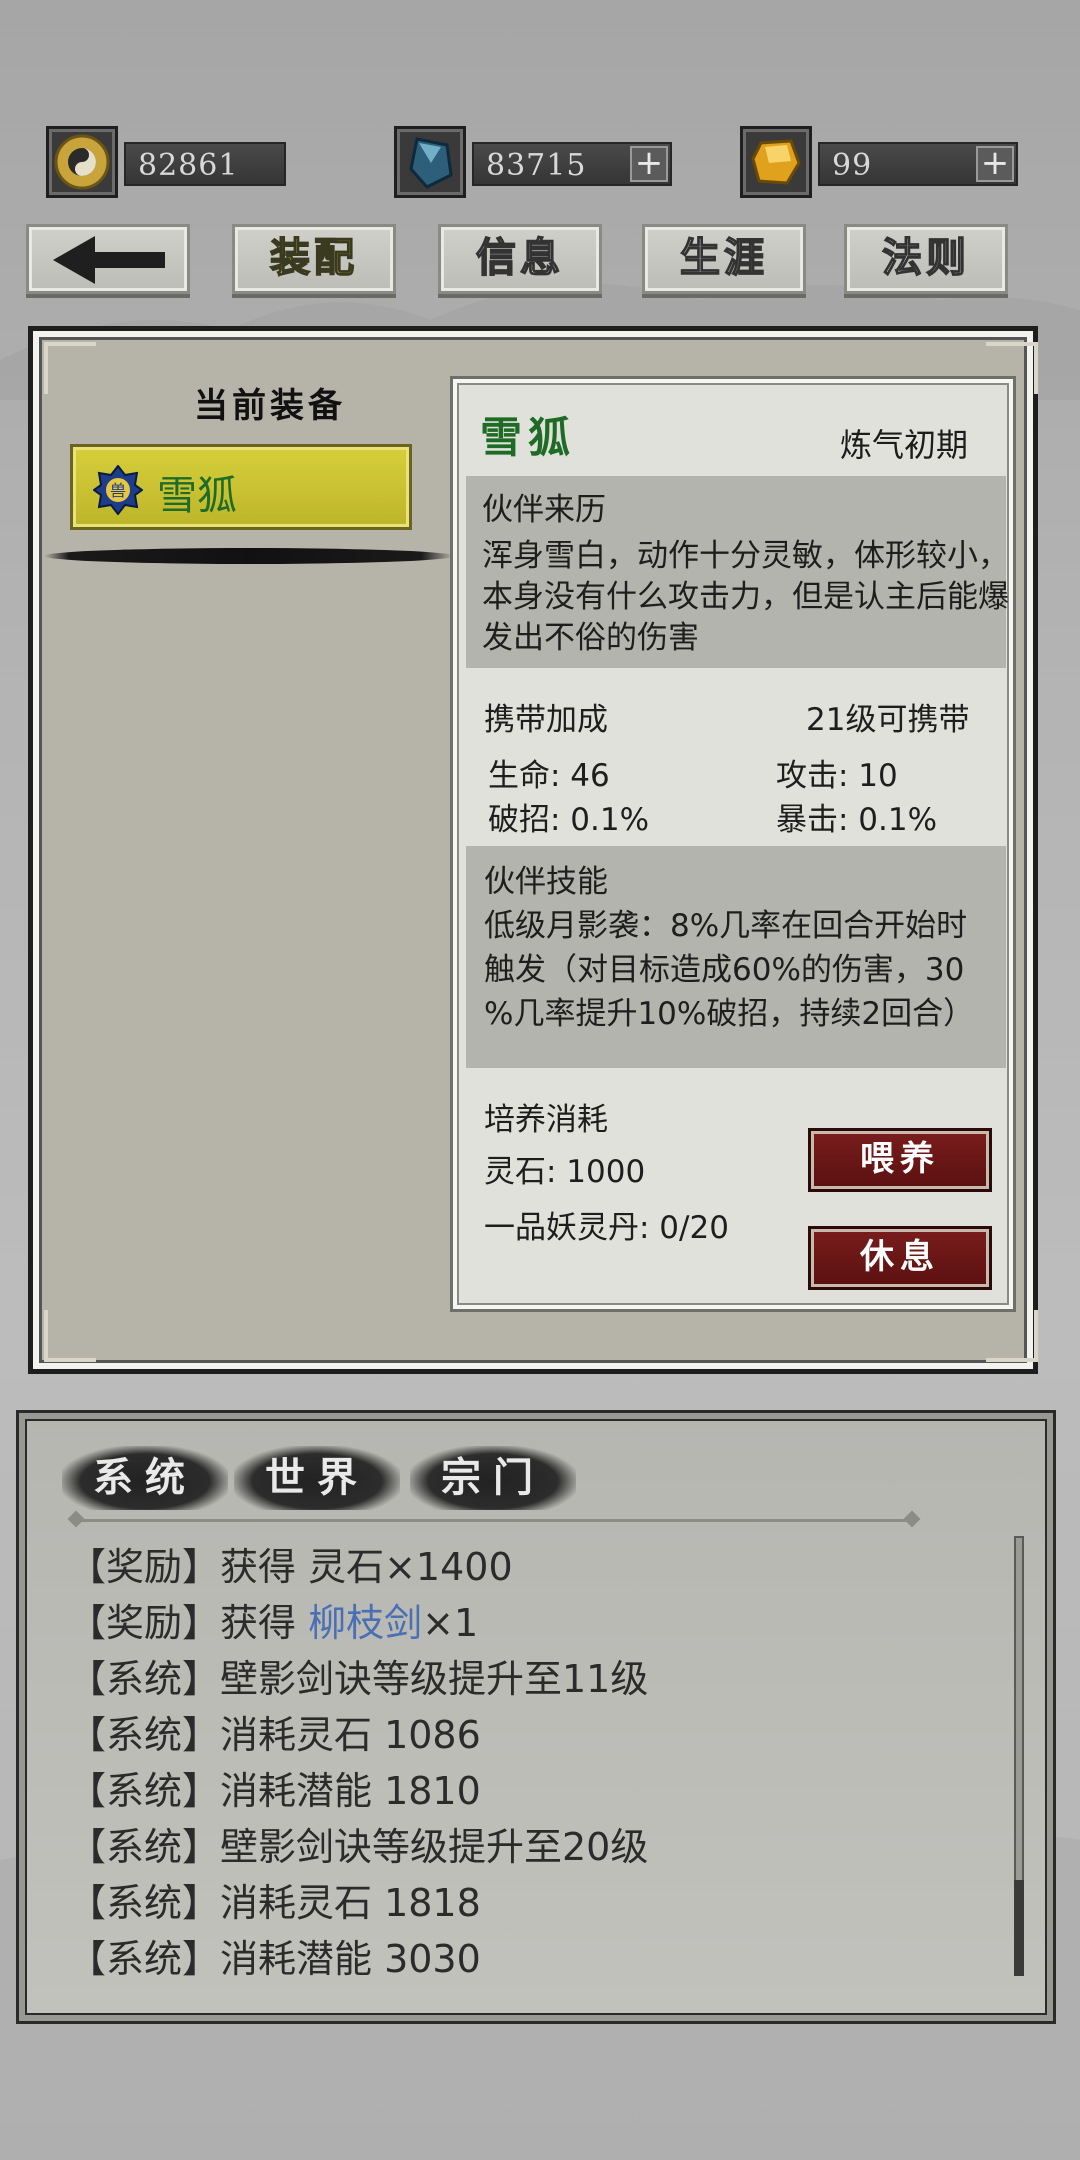 The width and height of the screenshot is (1080, 2160). I want to click on bonus-title: 携带加成, so click(546, 720).